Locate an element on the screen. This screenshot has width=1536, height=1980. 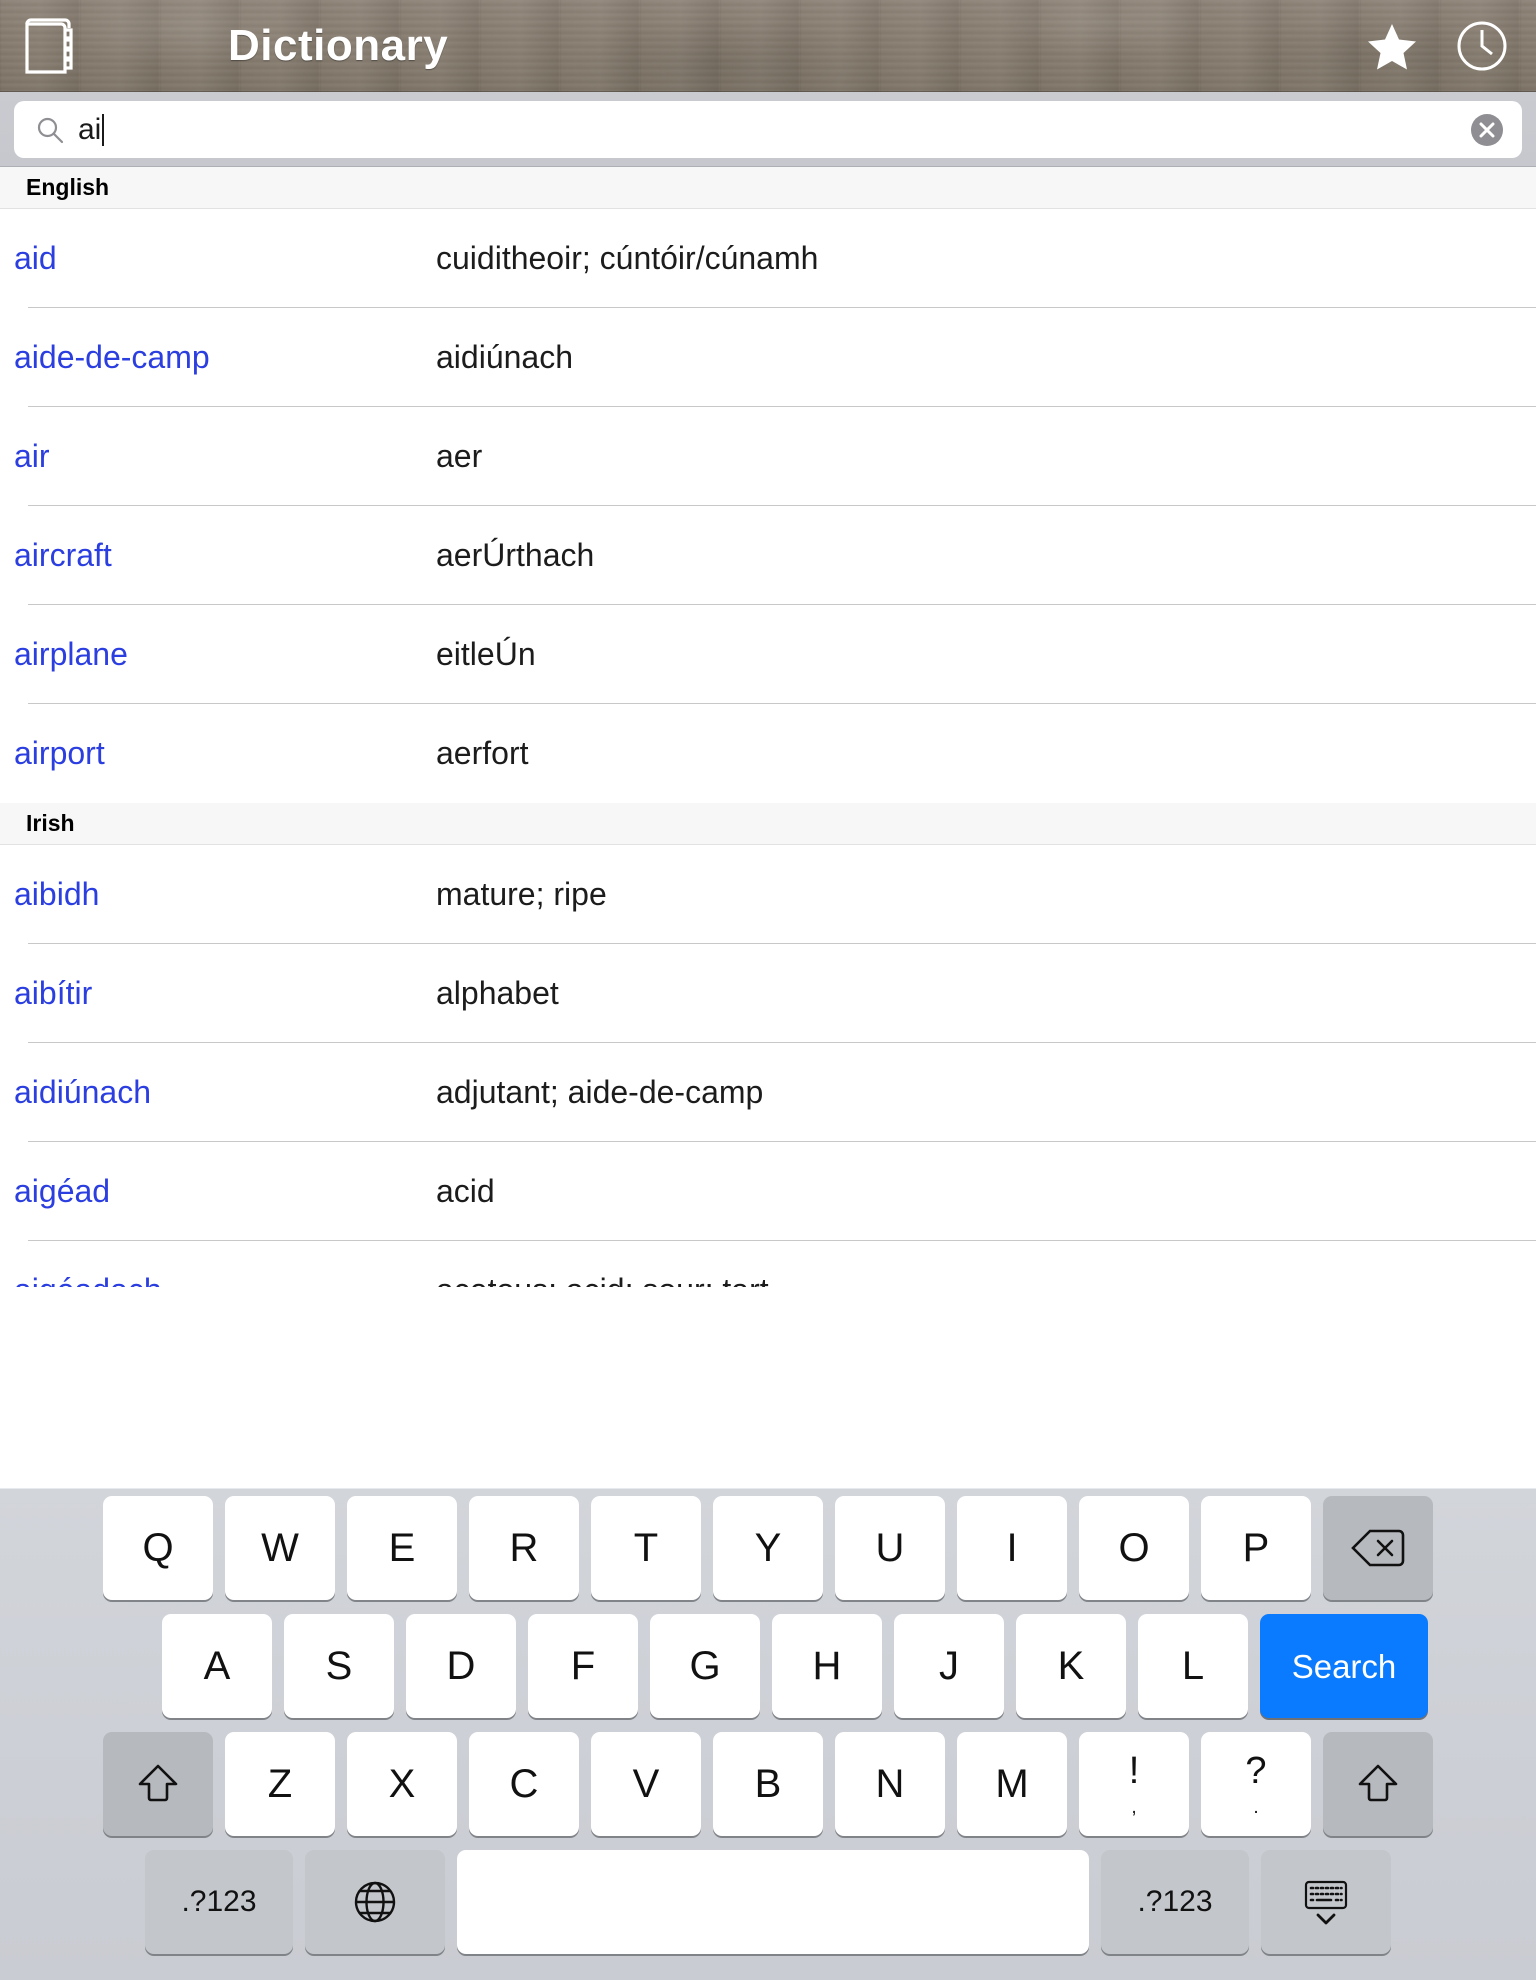
entry-term: airport is located at coordinates (218, 753).